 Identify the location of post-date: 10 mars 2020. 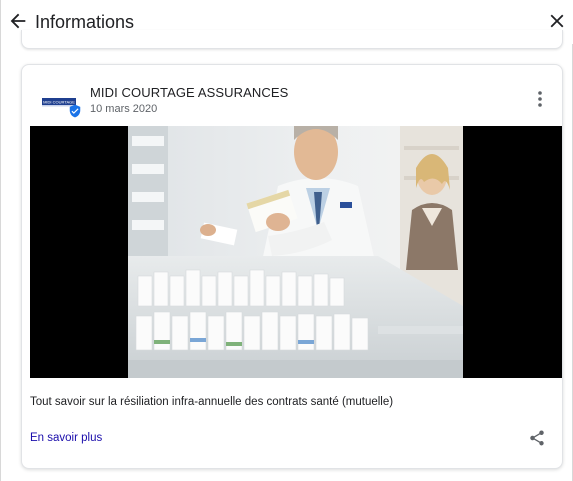
(124, 109).